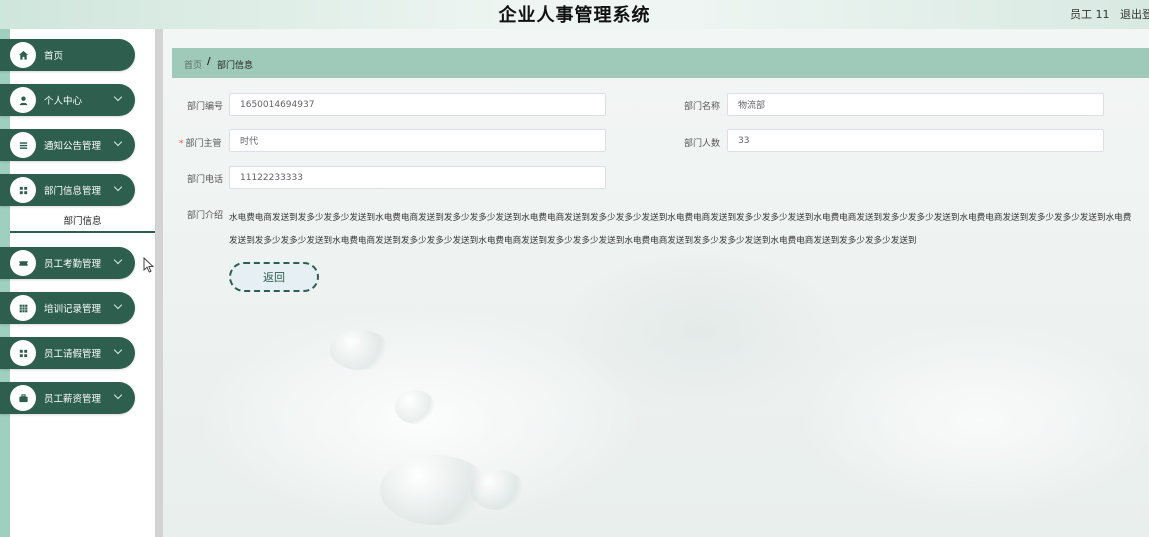 Image resolution: width=1149 pixels, height=537 pixels. I want to click on mouse-pointer-icon, so click(149, 265).